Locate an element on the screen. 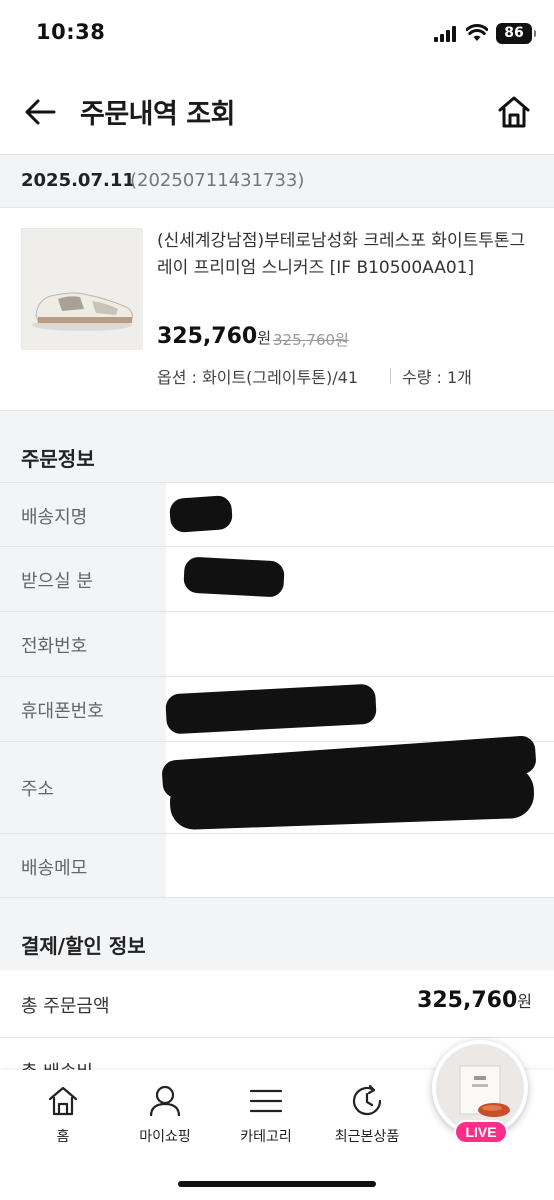  nav-item-recent: 최근본상품 is located at coordinates (367, 1115).